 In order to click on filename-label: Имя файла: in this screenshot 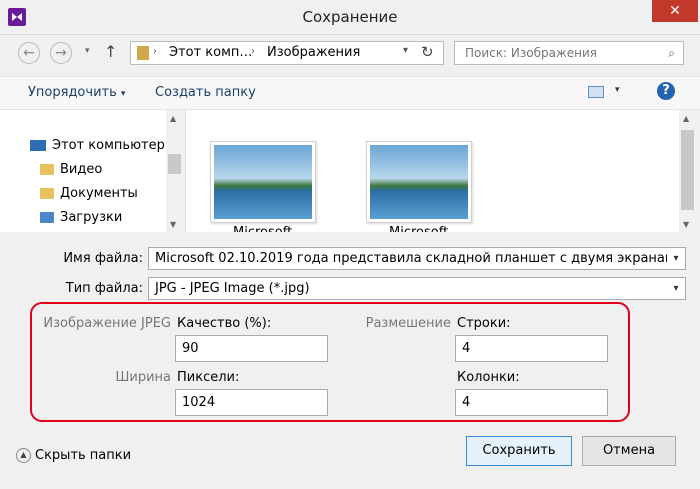, I will do `click(103, 258)`.